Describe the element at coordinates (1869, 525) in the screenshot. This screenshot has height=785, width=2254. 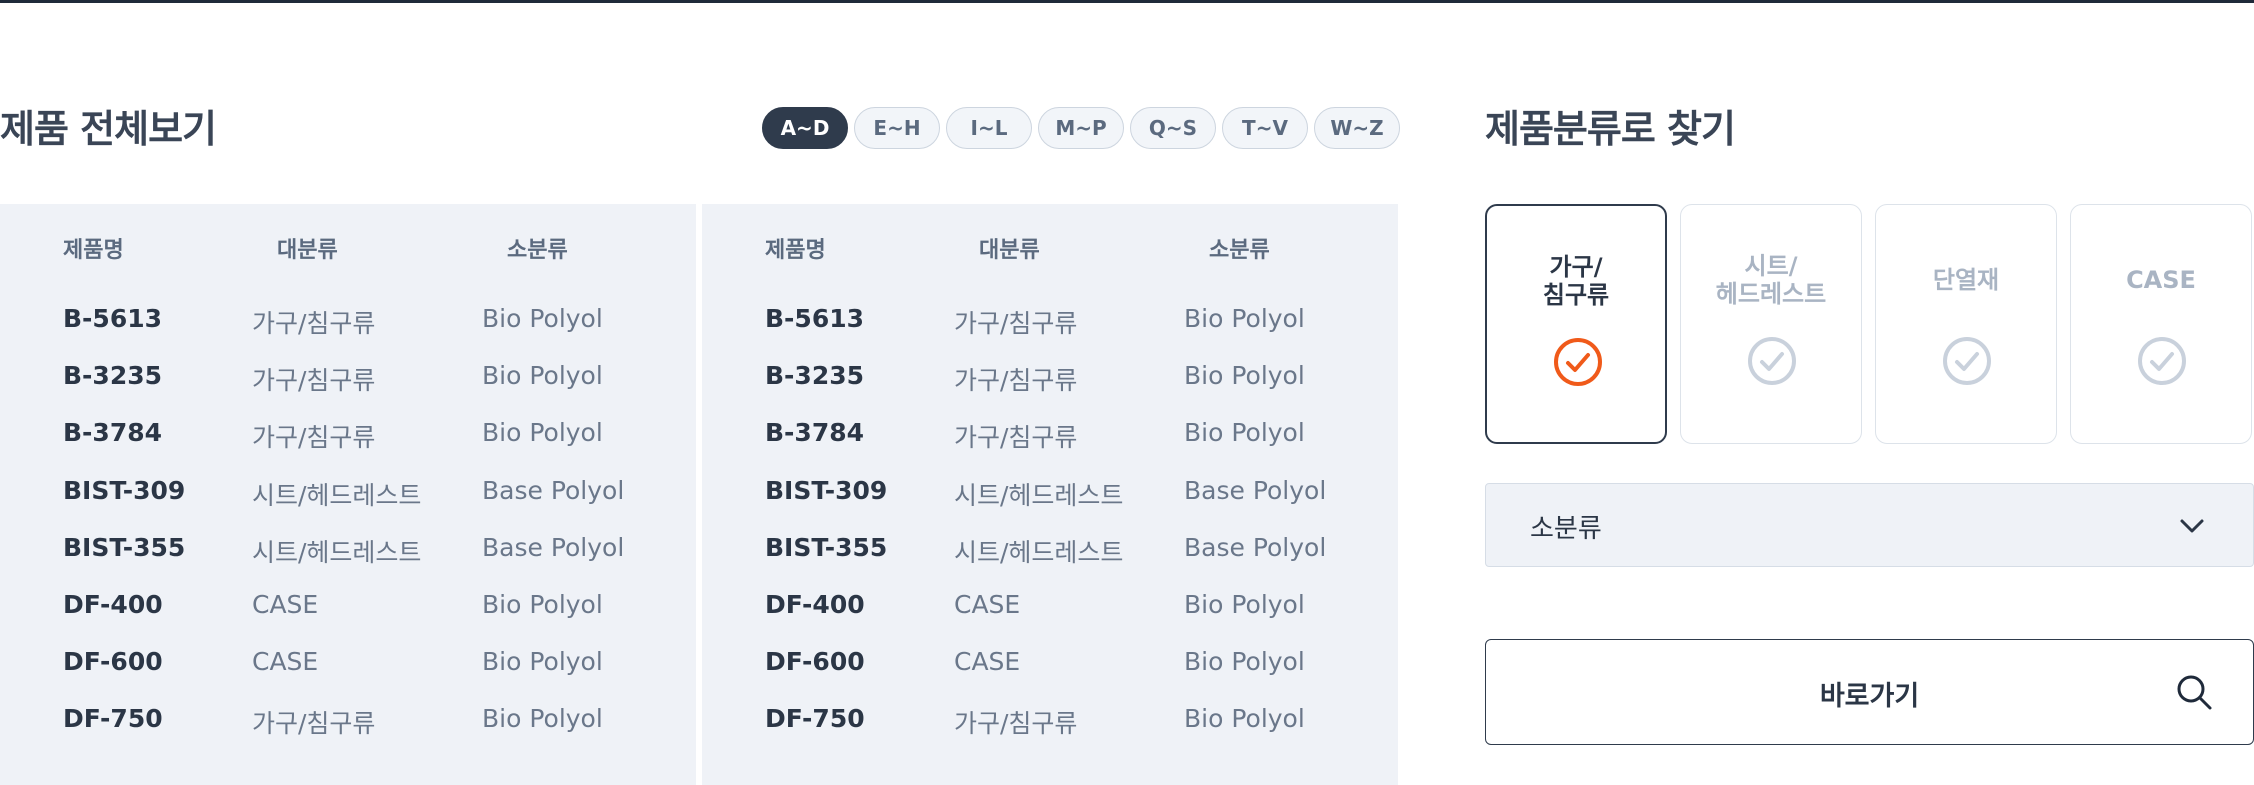
I see `subcategory-select: 소분류` at that location.